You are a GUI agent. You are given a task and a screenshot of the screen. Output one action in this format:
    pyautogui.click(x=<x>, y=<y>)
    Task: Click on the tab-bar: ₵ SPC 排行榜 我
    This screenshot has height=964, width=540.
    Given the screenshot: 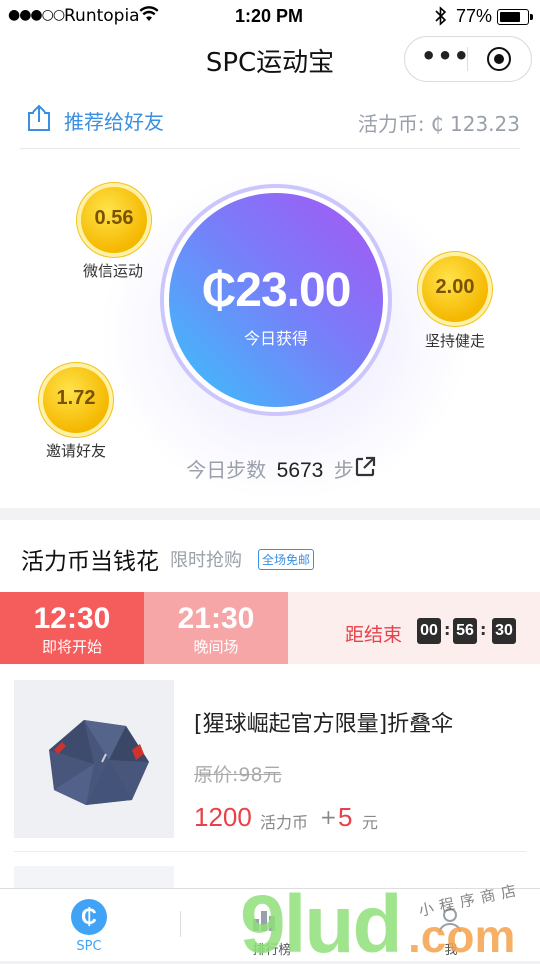 What is the action you would take?
    pyautogui.click(x=270, y=924)
    